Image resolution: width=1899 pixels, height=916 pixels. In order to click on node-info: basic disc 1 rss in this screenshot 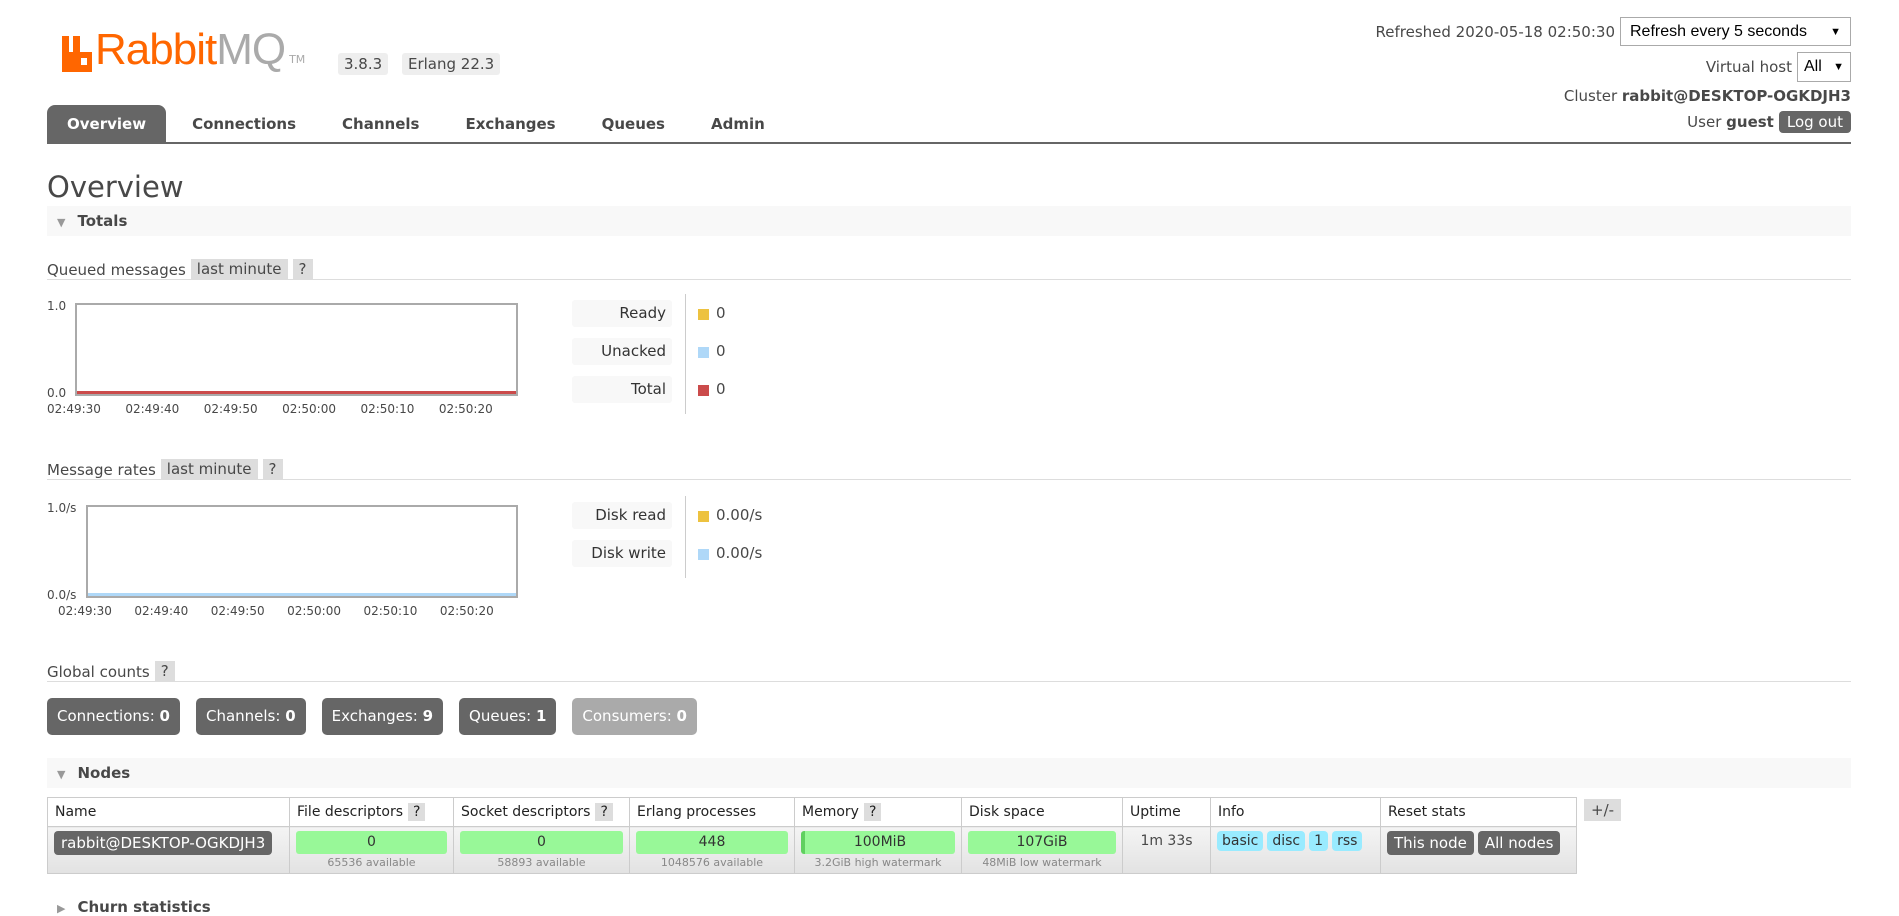, I will do `click(1295, 850)`.